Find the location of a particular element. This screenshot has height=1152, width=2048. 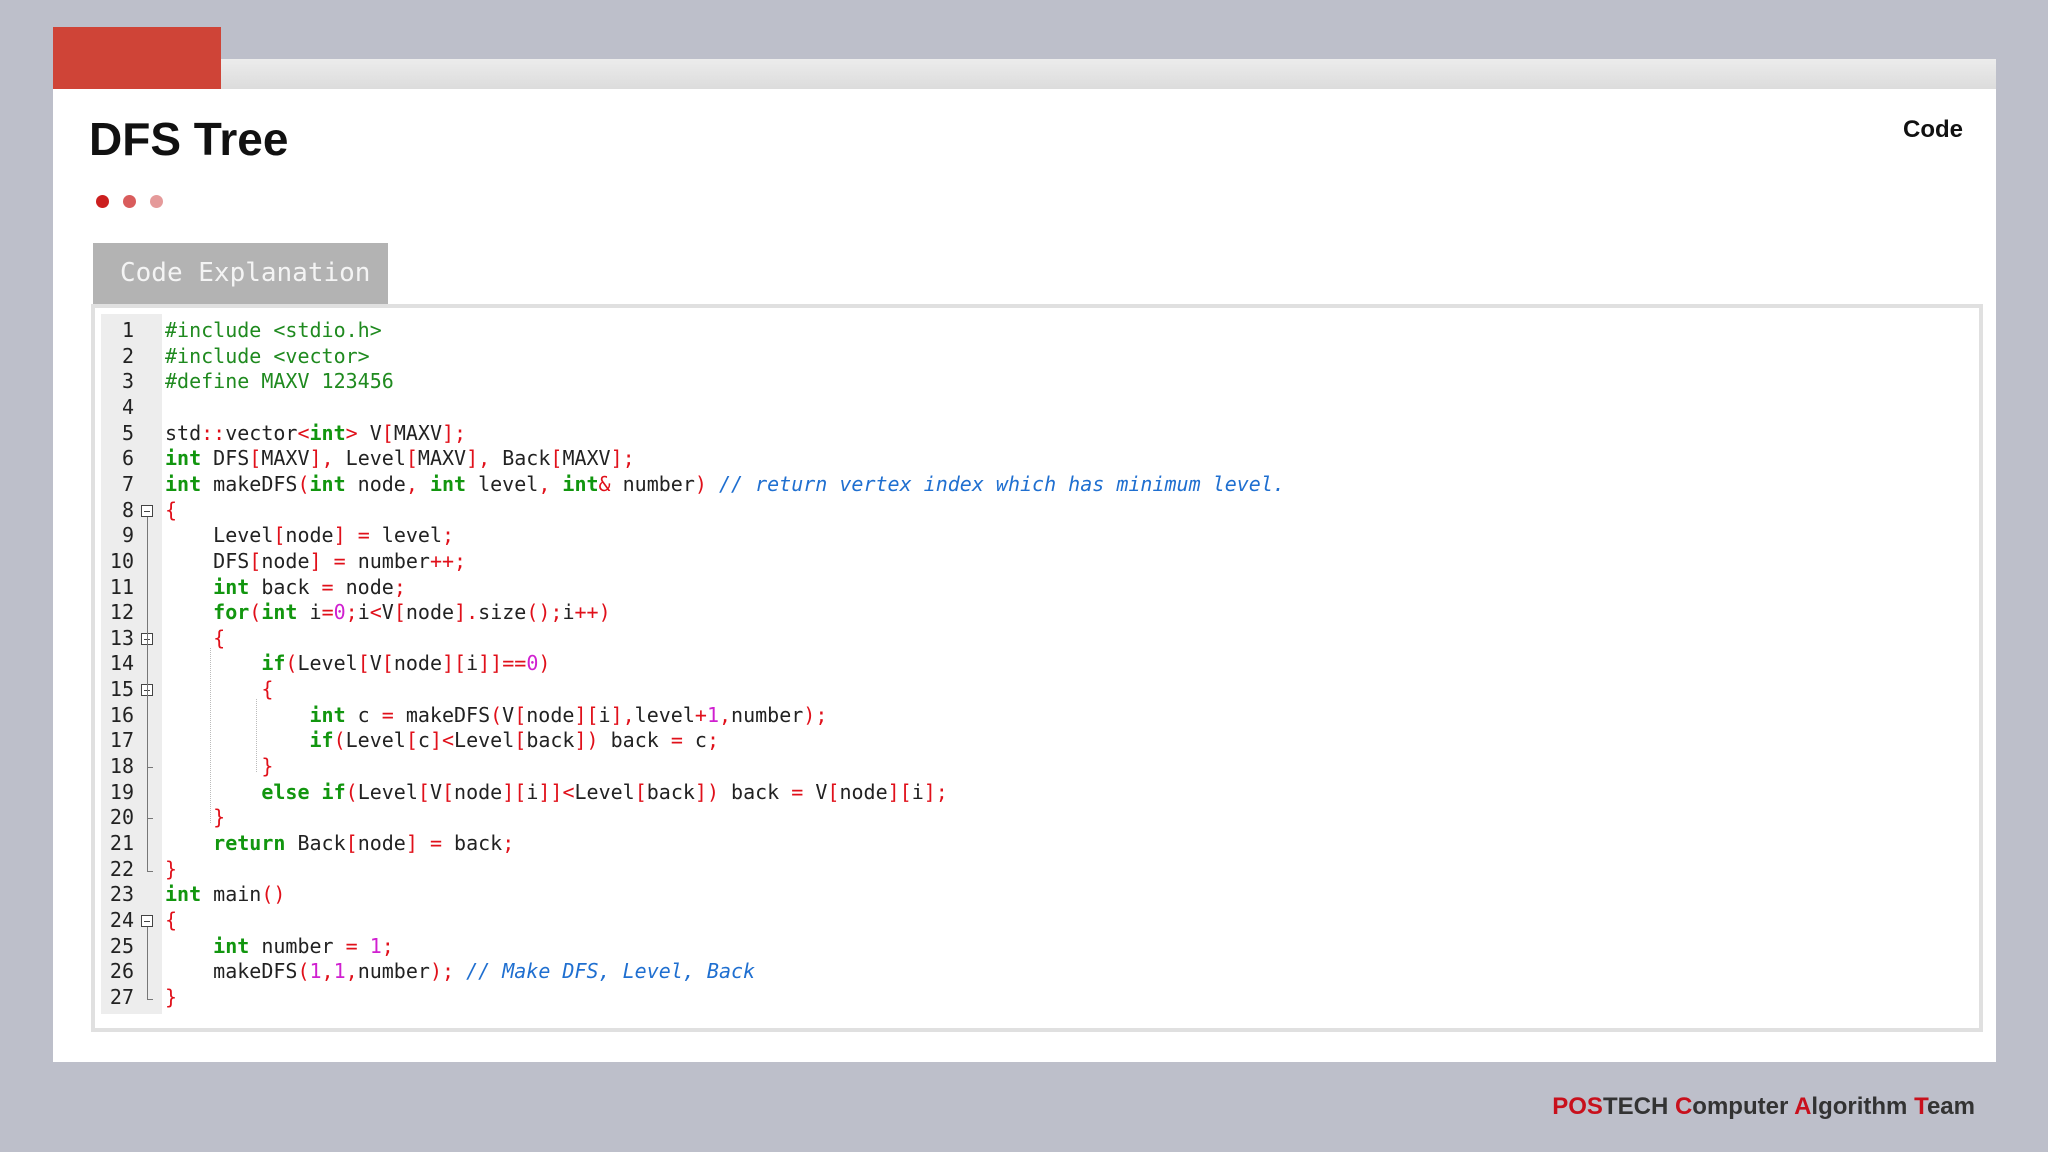

fold-end-tick is located at coordinates (150, 819).